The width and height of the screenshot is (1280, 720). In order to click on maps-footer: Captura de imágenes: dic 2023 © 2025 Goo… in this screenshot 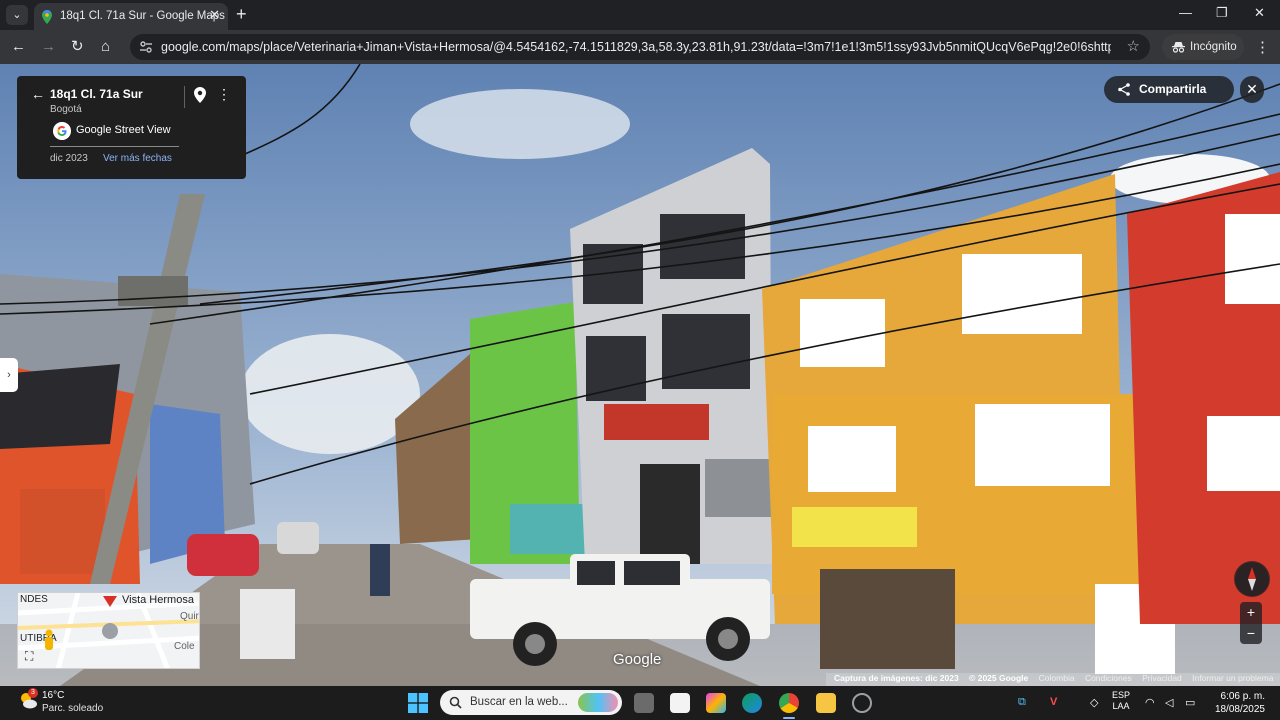, I will do `click(1053, 679)`.